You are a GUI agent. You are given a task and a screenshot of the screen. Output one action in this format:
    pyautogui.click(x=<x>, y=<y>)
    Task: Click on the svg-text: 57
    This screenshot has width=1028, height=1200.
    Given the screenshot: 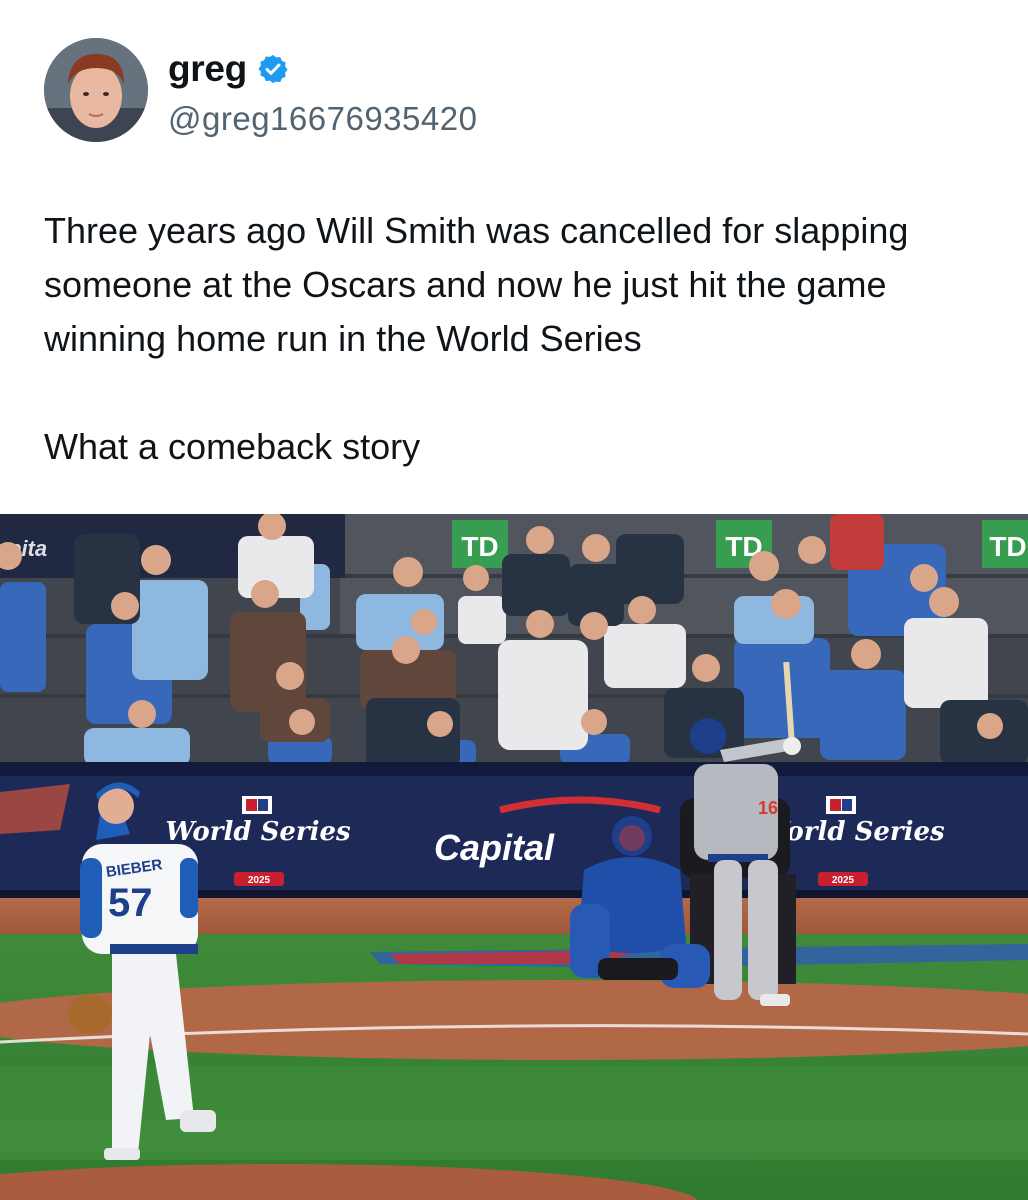 What is the action you would take?
    pyautogui.click(x=130, y=903)
    